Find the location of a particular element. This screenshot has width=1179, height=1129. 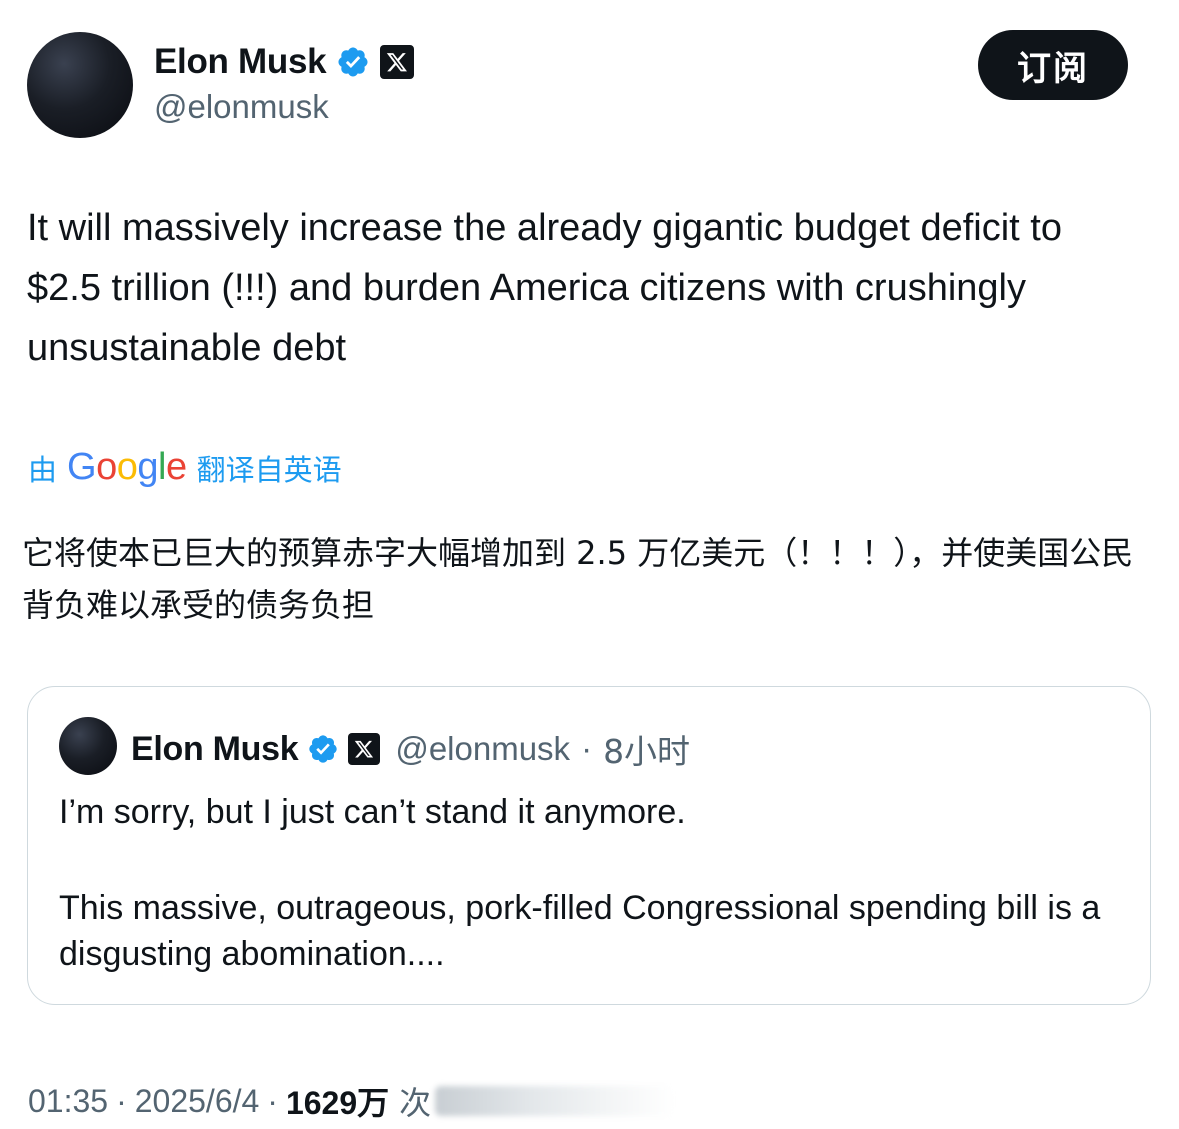

quote-time: 8小时 is located at coordinates (647, 751).